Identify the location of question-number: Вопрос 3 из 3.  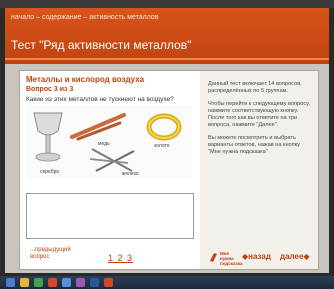
(50, 89).